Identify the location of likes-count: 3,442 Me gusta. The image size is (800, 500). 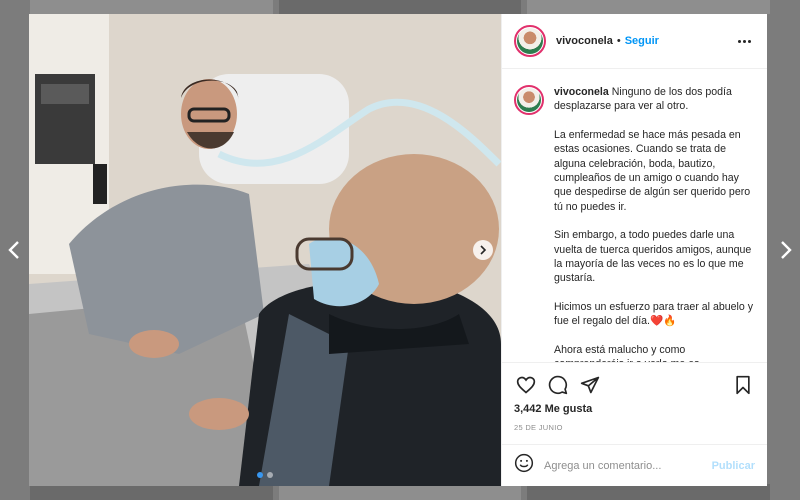
(634, 409).